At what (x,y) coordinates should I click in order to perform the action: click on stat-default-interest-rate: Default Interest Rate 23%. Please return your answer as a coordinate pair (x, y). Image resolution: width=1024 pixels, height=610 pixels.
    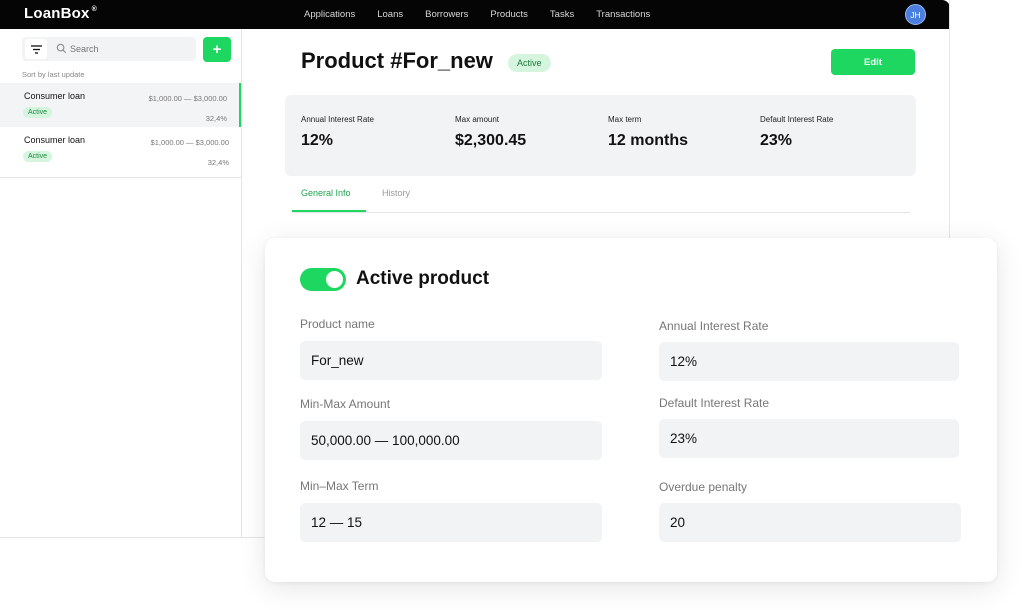
    Looking at the image, I should click on (796, 132).